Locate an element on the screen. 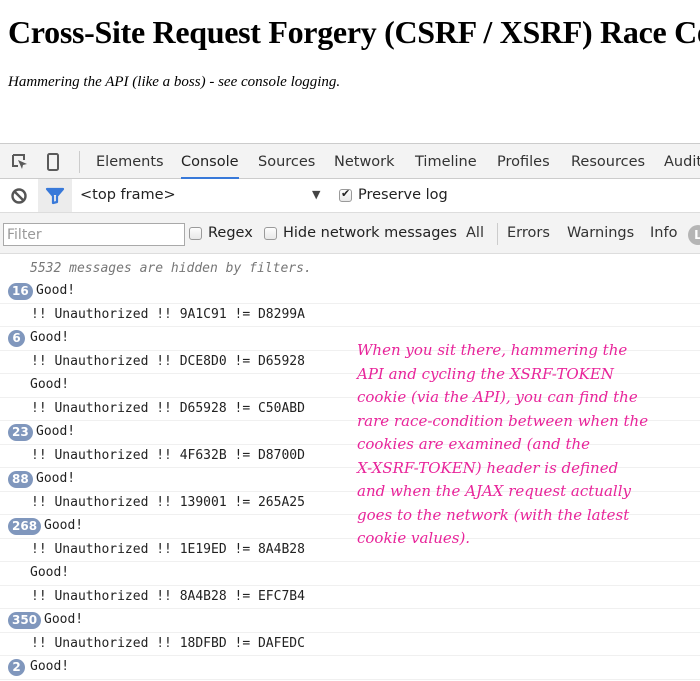 This screenshot has height=681, width=700. filter-icon is located at coordinates (55, 196).